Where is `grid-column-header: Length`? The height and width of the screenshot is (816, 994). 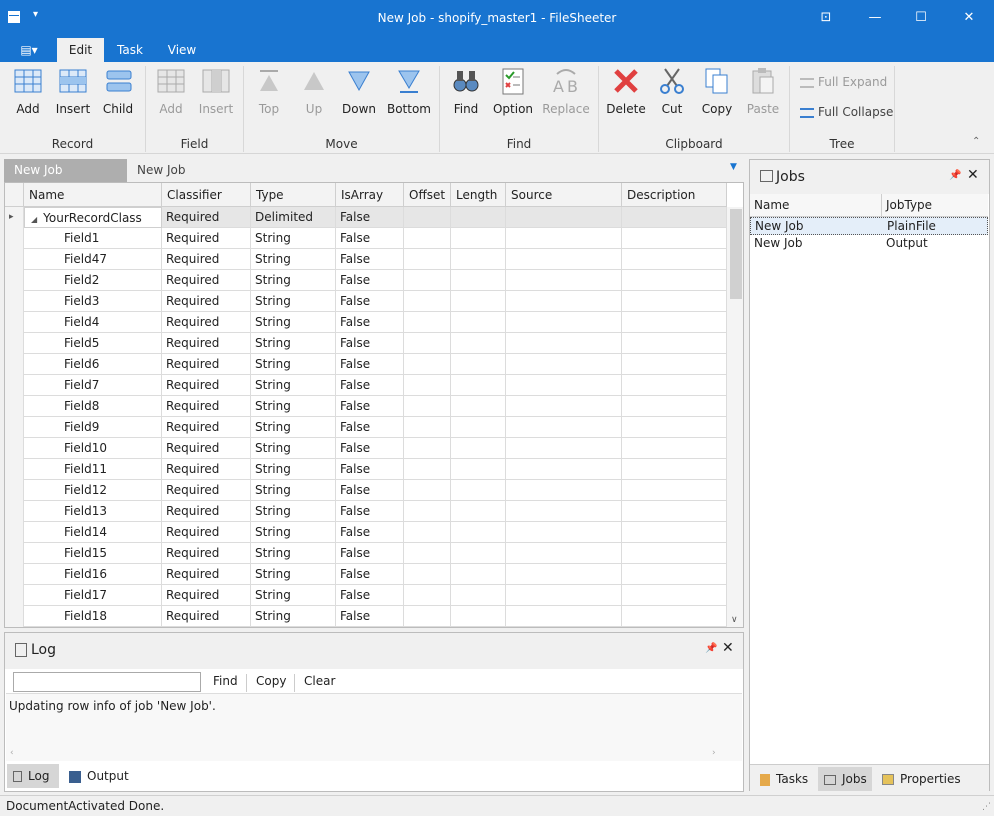
grid-column-header: Length is located at coordinates (478, 195).